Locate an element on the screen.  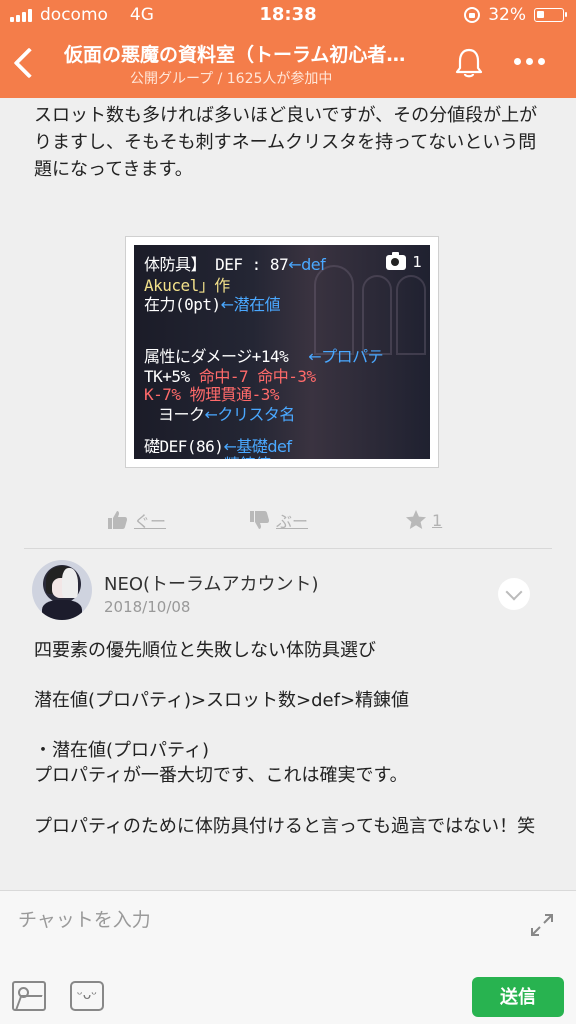
reaction-bar: ぐー ぶー 1 is located at coordinates (288, 519).